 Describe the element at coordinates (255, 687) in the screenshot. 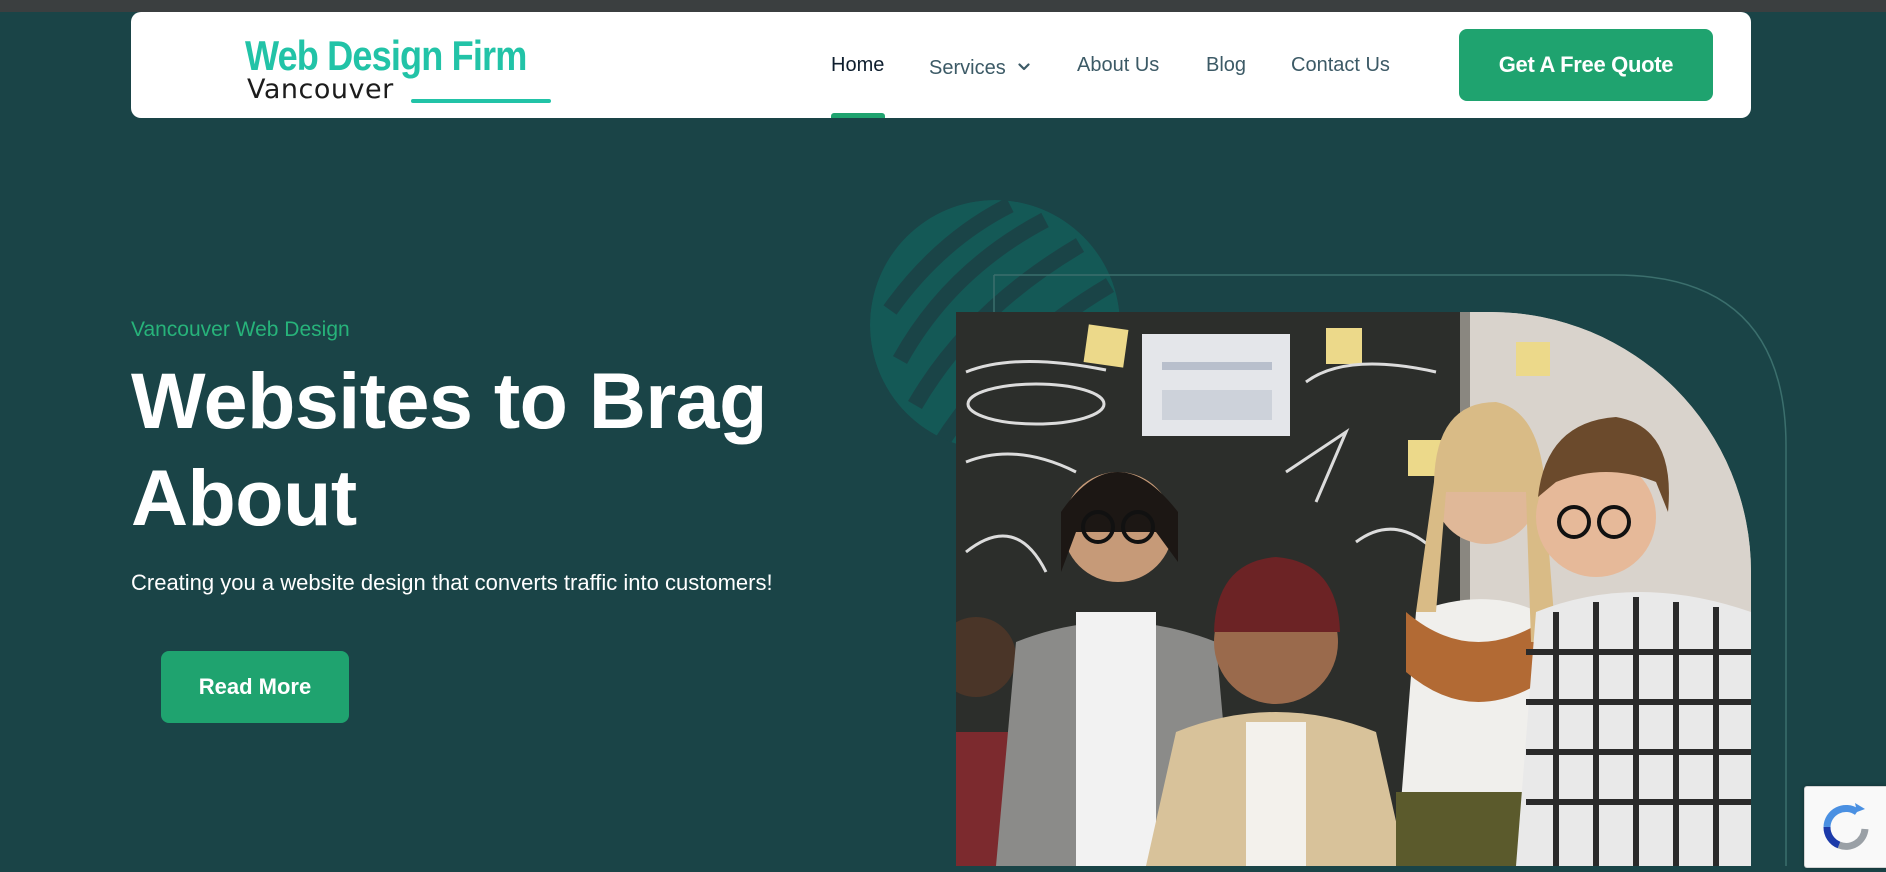

I see `read-more-button: Read More` at that location.